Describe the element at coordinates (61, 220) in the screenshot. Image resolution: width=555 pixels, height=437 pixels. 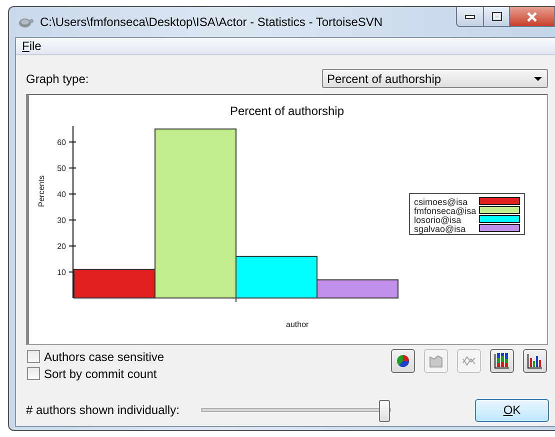
I see `tick-label: 30` at that location.